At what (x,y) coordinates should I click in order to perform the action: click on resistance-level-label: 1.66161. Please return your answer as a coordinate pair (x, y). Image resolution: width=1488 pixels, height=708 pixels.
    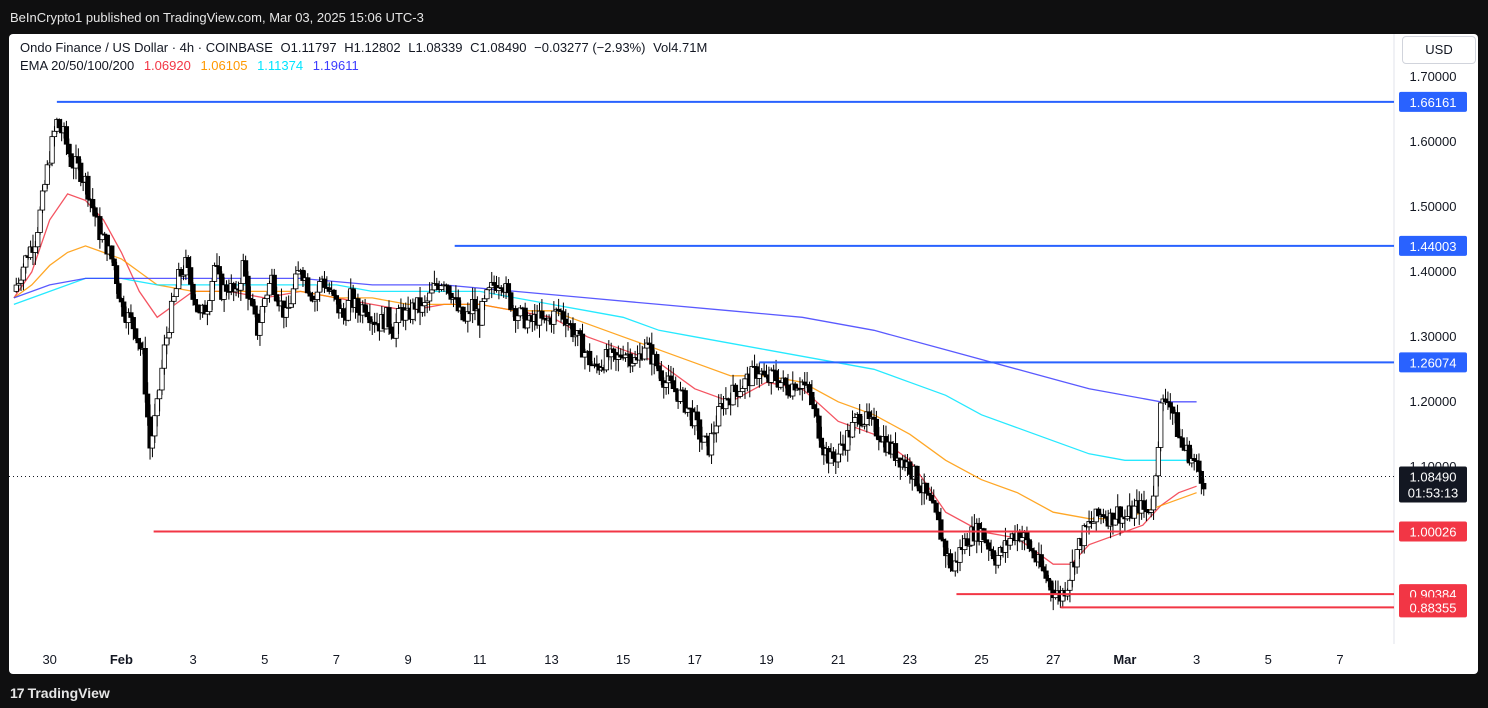
    Looking at the image, I should click on (1433, 102).